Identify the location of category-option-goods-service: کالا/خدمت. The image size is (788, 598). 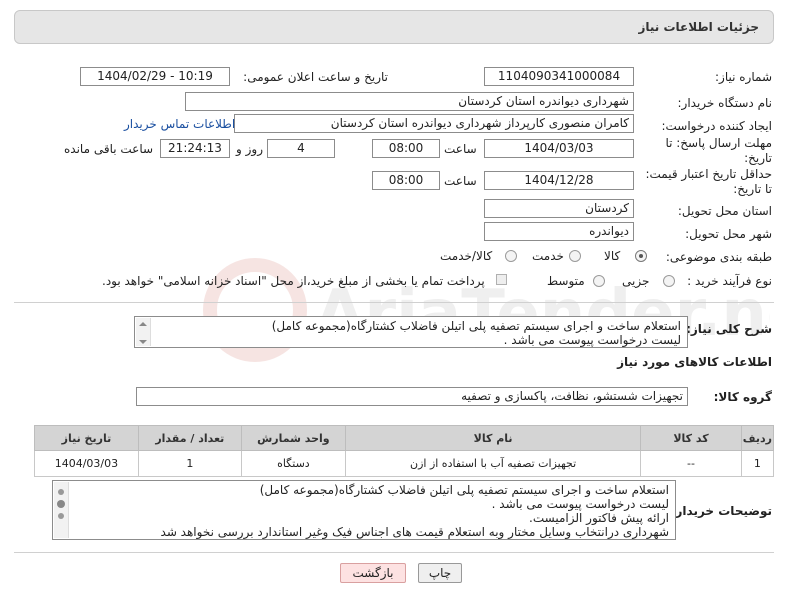
(466, 256).